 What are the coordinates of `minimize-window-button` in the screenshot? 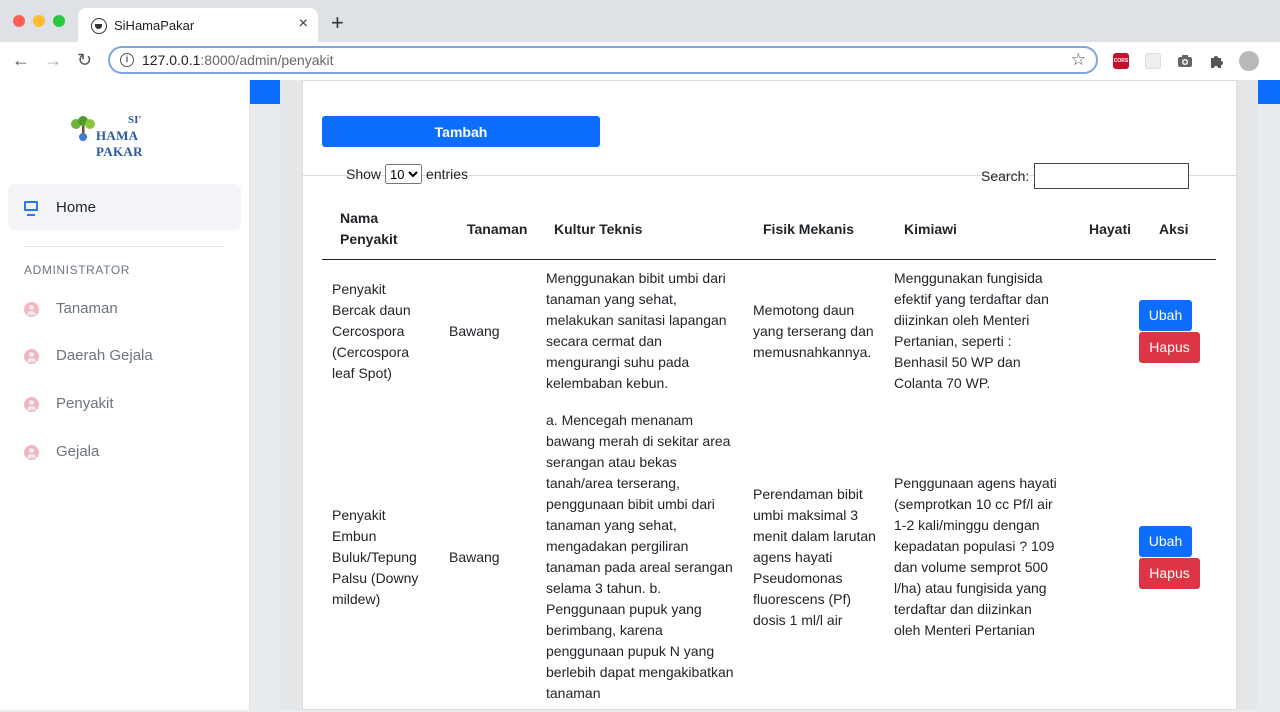 It's located at (39, 21).